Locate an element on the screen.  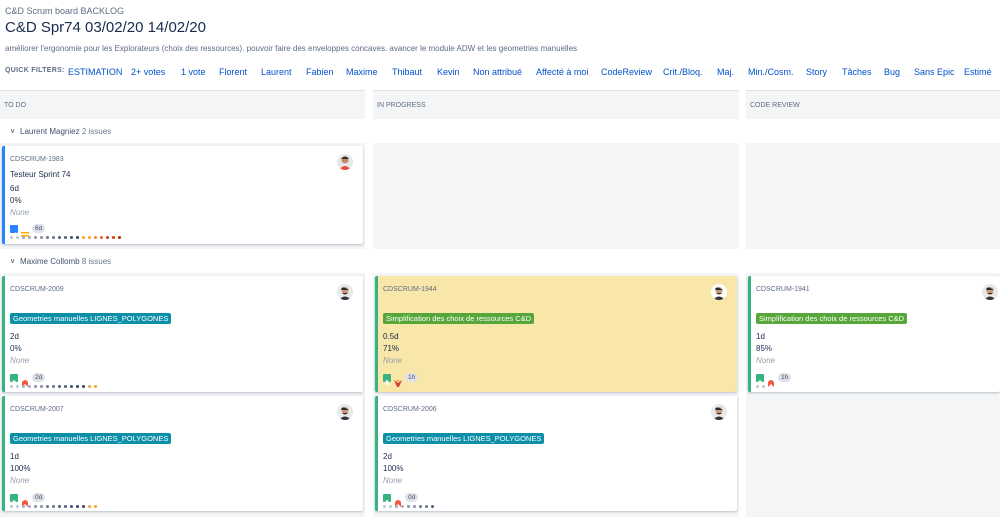
quick-filter-kevin: Kevin is located at coordinates (448, 72).